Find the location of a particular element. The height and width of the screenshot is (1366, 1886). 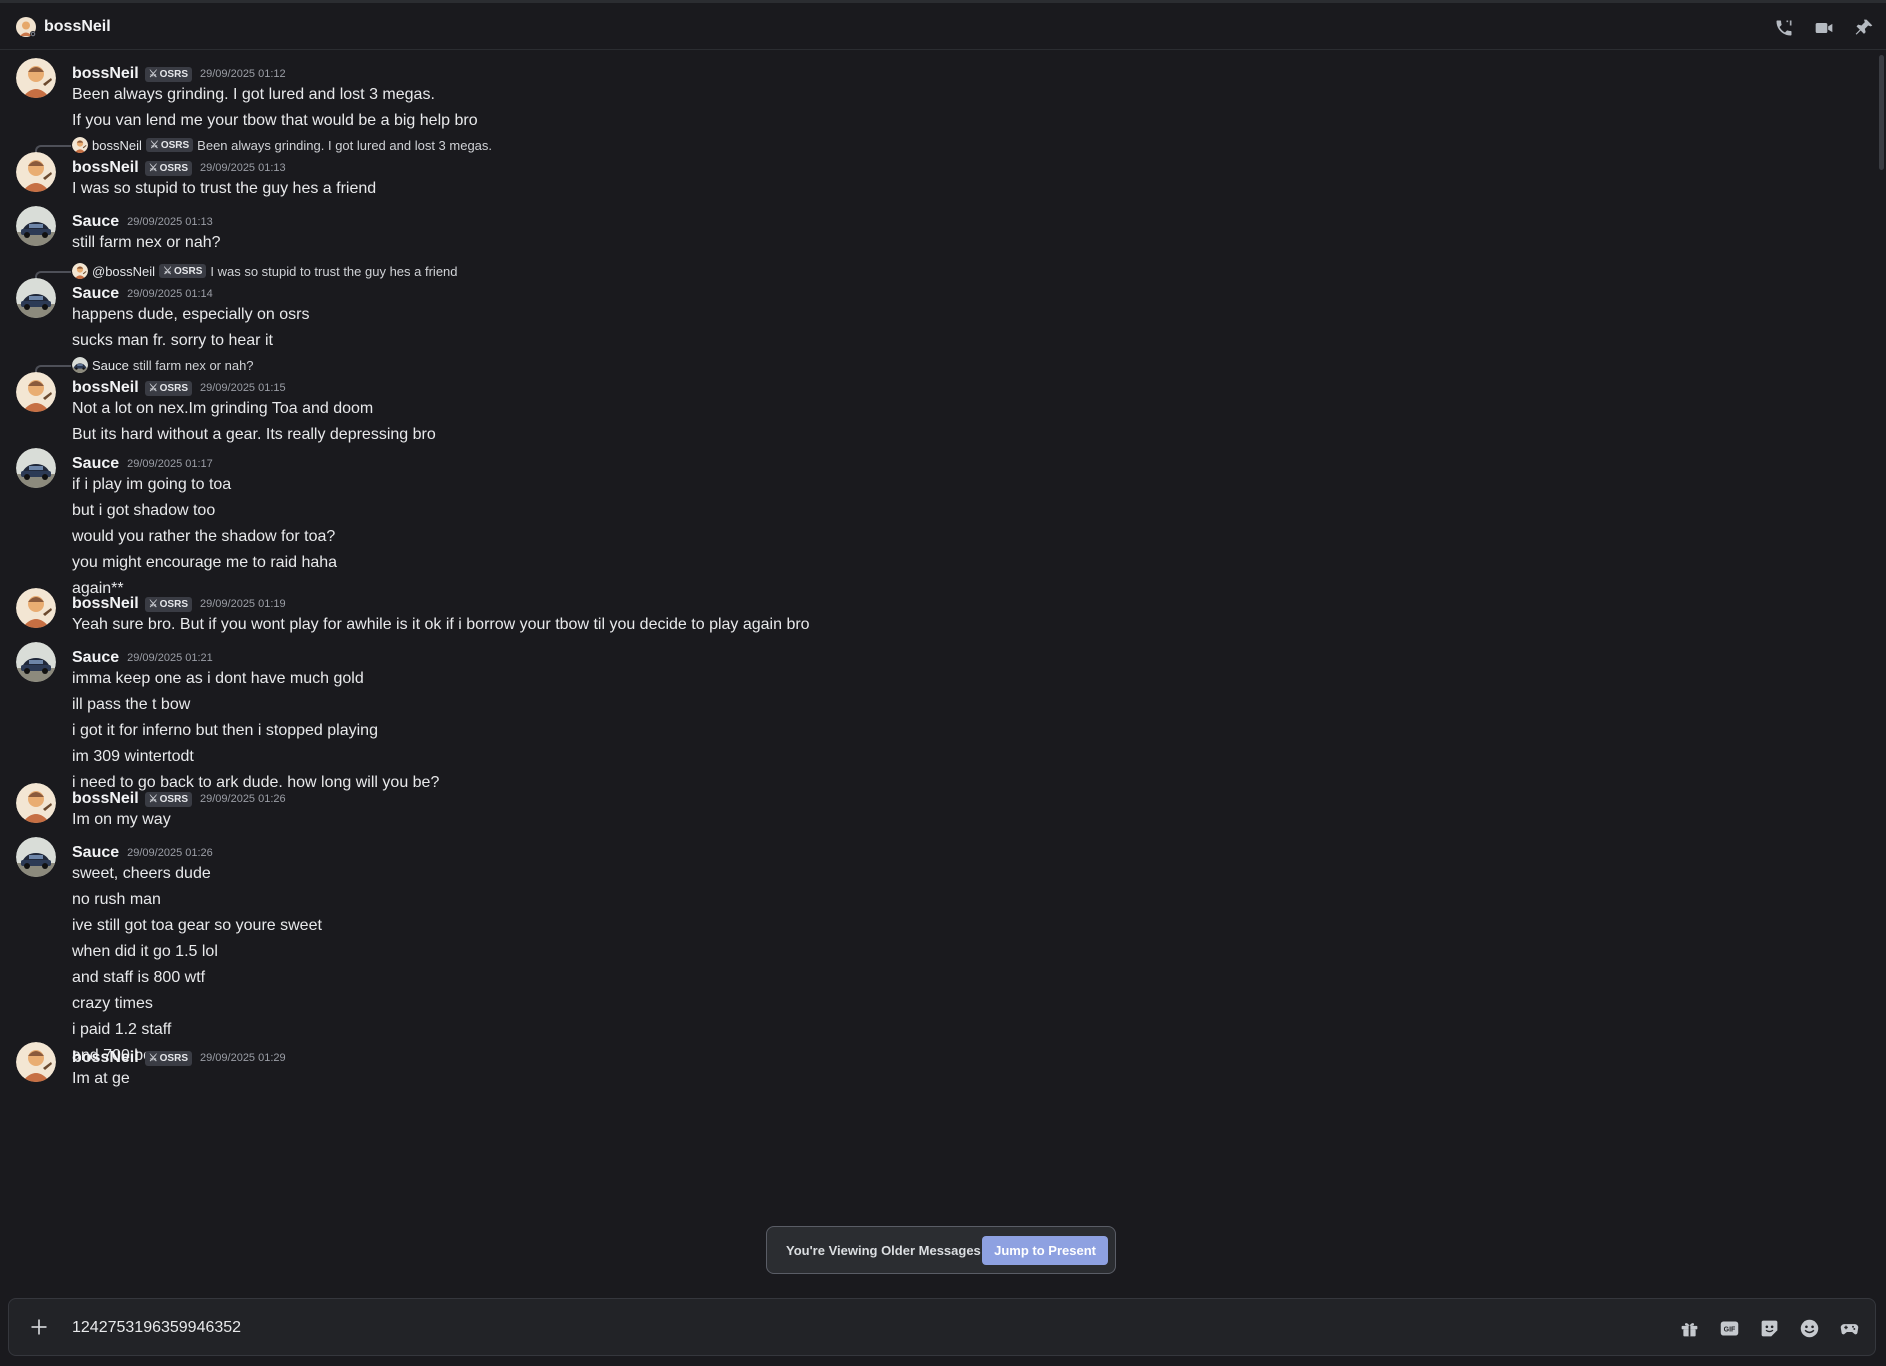

message-text: ill pass the t bow is located at coordinates (131, 704).